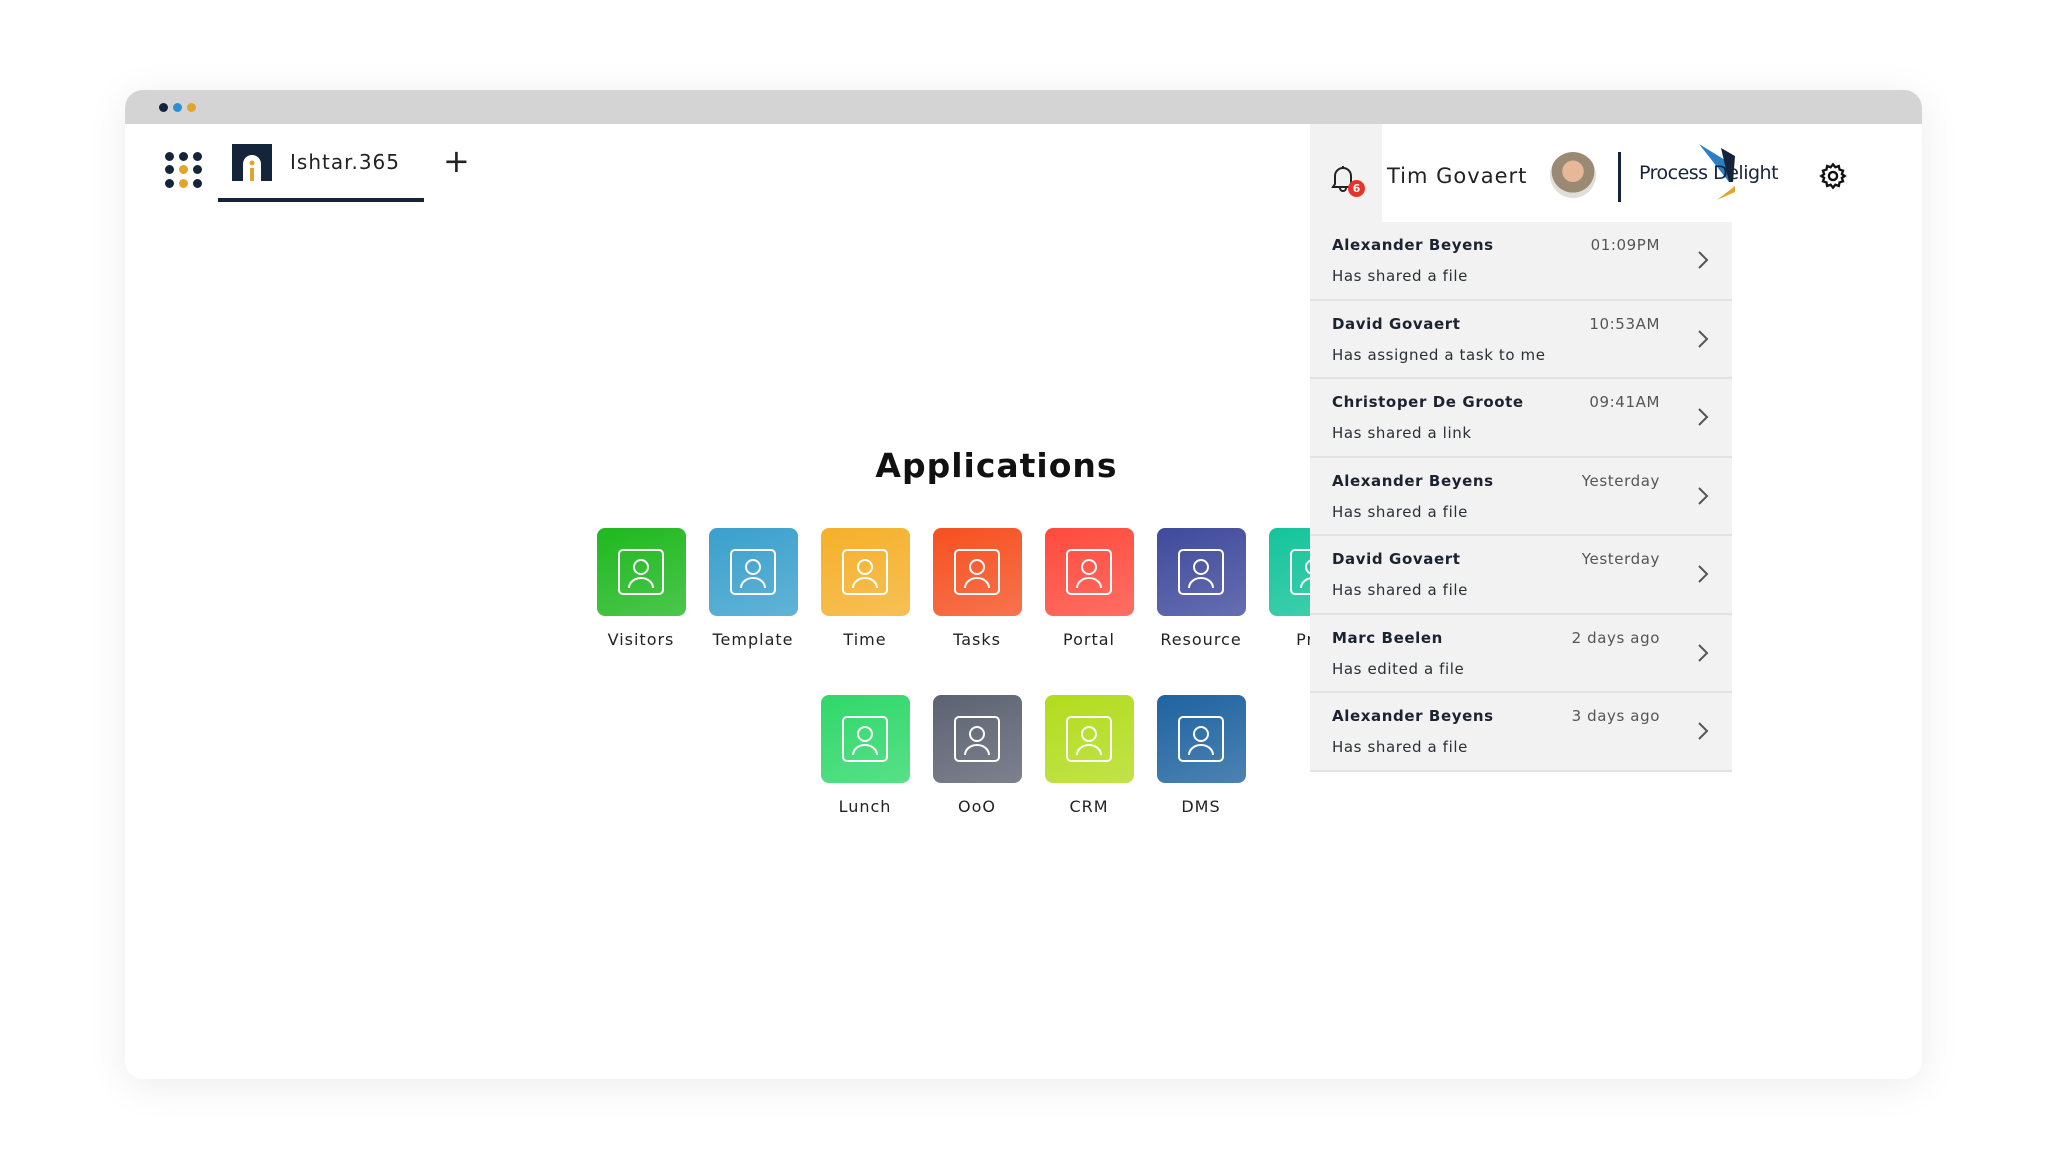 The image size is (2048, 1170). I want to click on app-label: Lunch, so click(865, 806).